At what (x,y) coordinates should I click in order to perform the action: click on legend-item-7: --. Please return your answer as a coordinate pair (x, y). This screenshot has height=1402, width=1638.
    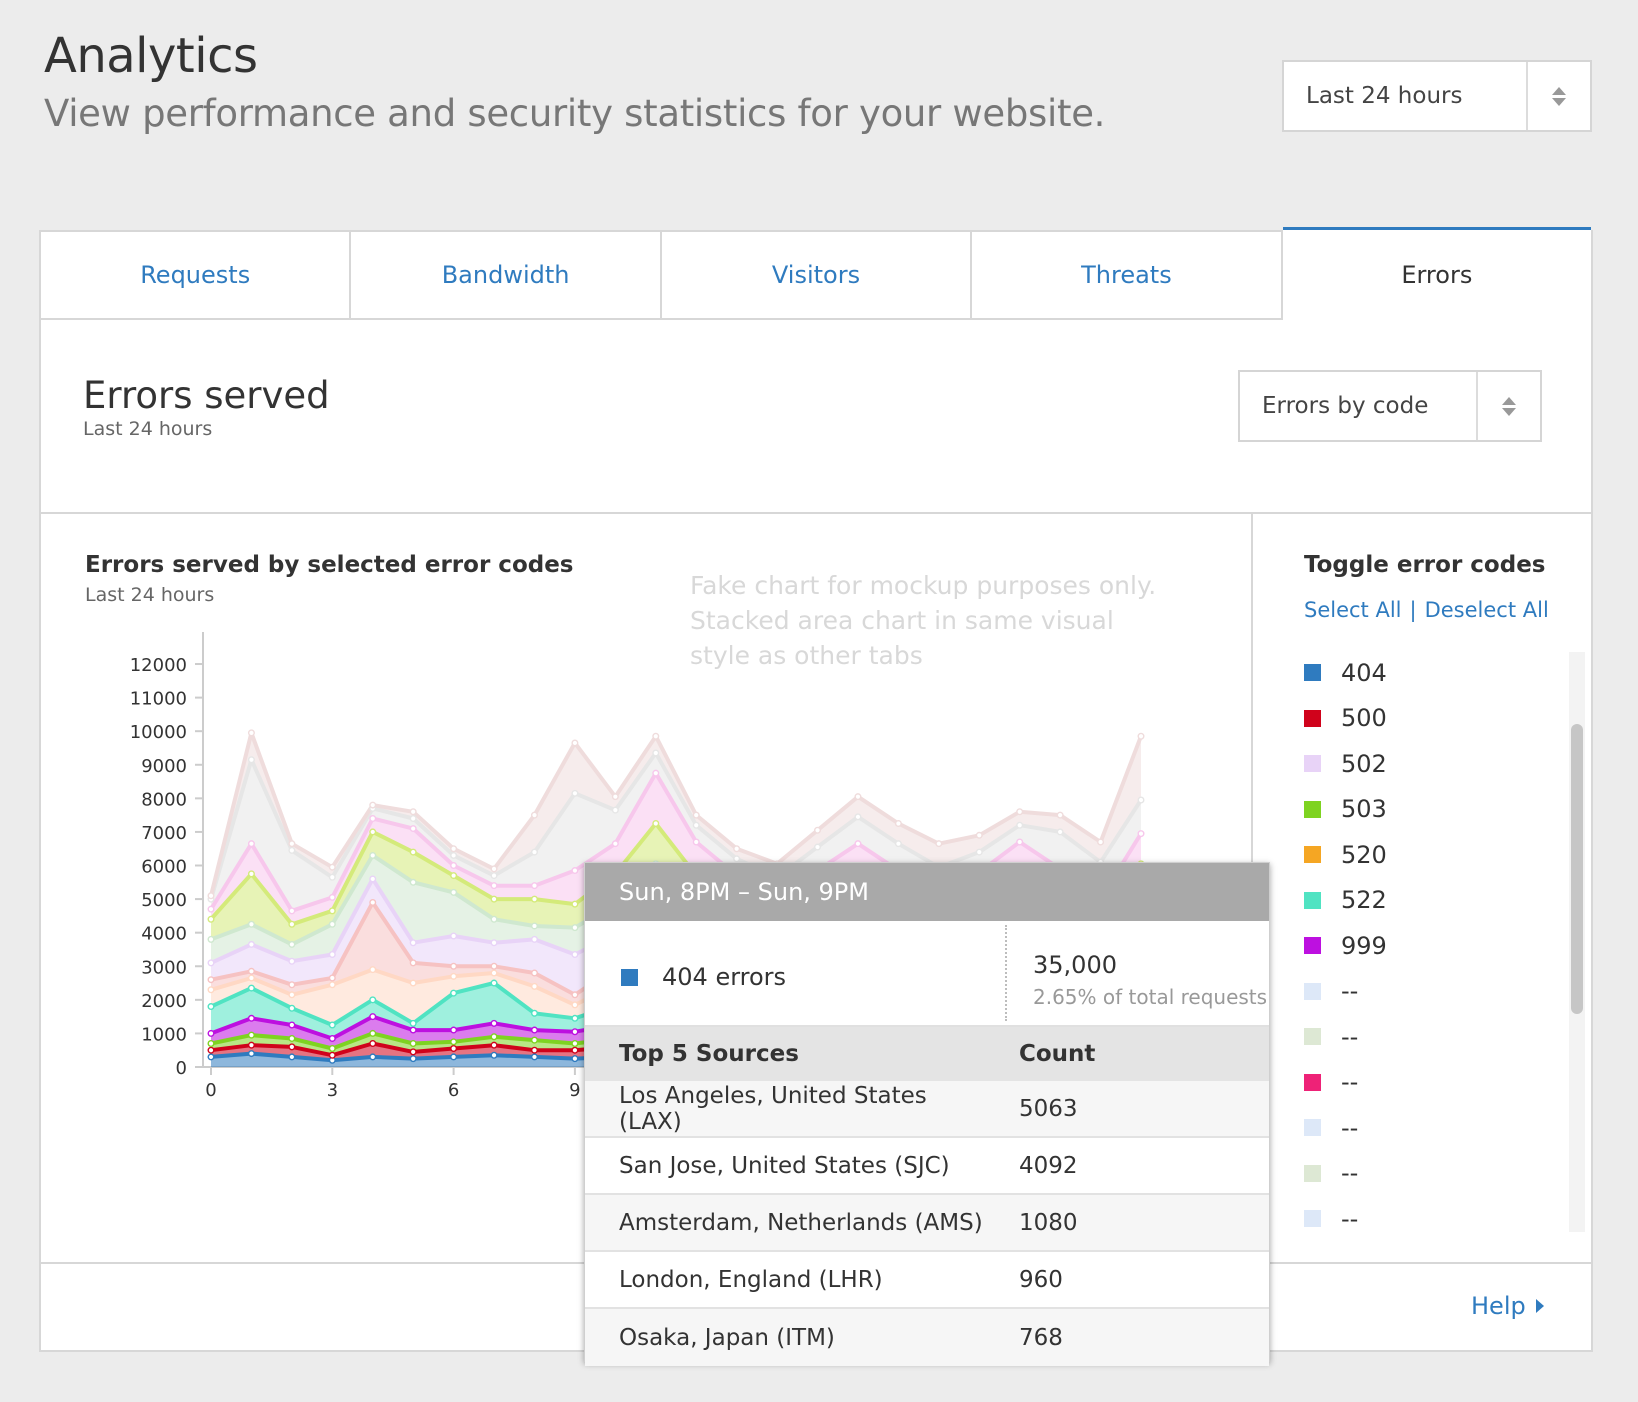
    Looking at the image, I should click on (1434, 992).